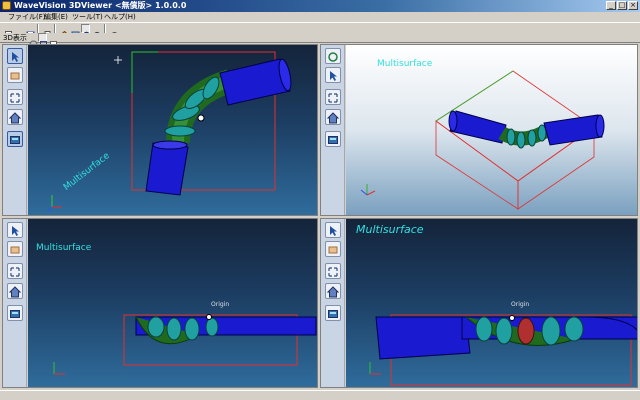 The height and width of the screenshot is (400, 640). Describe the element at coordinates (320, 41) in the screenshot. I see `view-toolbar: 3D表示` at that location.